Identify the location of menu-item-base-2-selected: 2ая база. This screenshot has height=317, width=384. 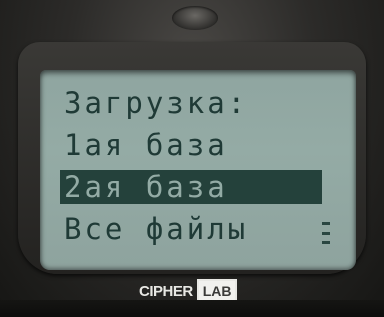
(191, 187).